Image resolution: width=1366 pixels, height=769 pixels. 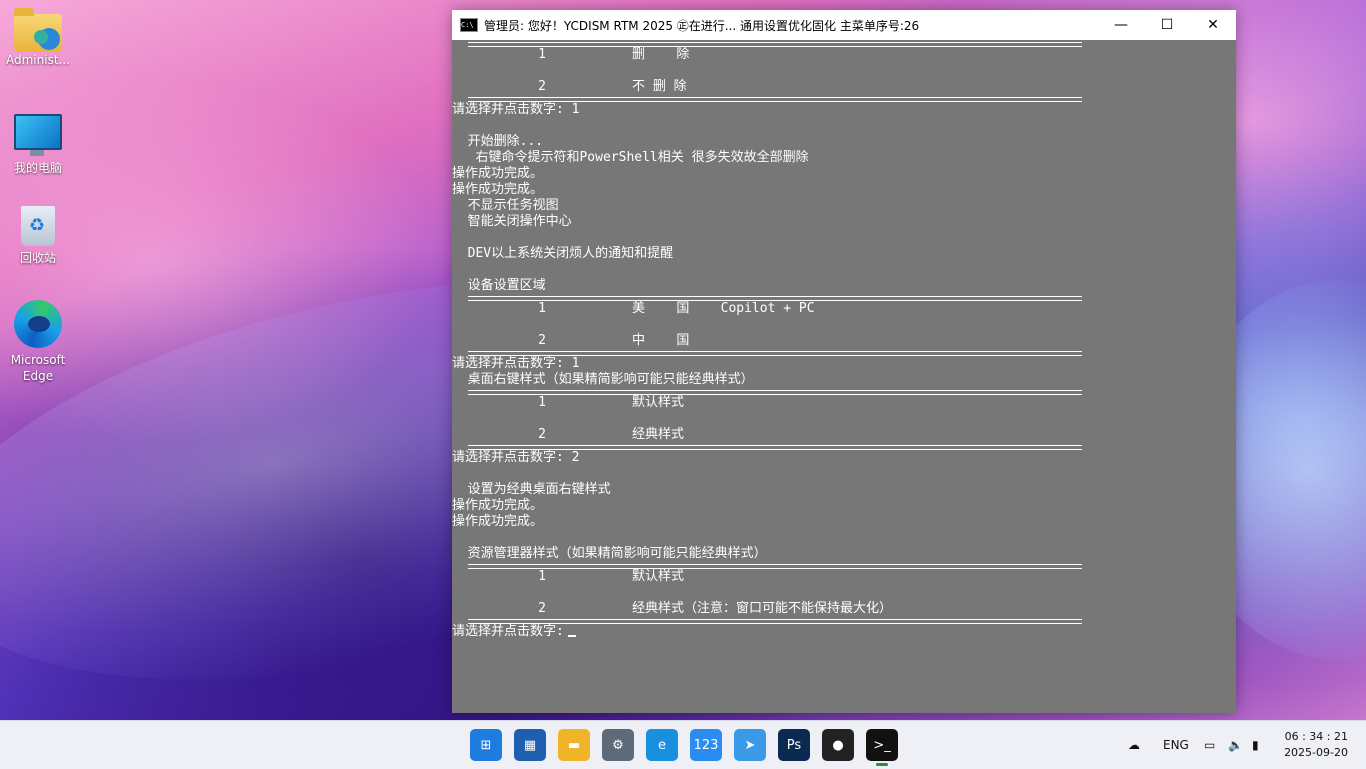 I want to click on language-indicator: ENG, so click(x=1176, y=745).